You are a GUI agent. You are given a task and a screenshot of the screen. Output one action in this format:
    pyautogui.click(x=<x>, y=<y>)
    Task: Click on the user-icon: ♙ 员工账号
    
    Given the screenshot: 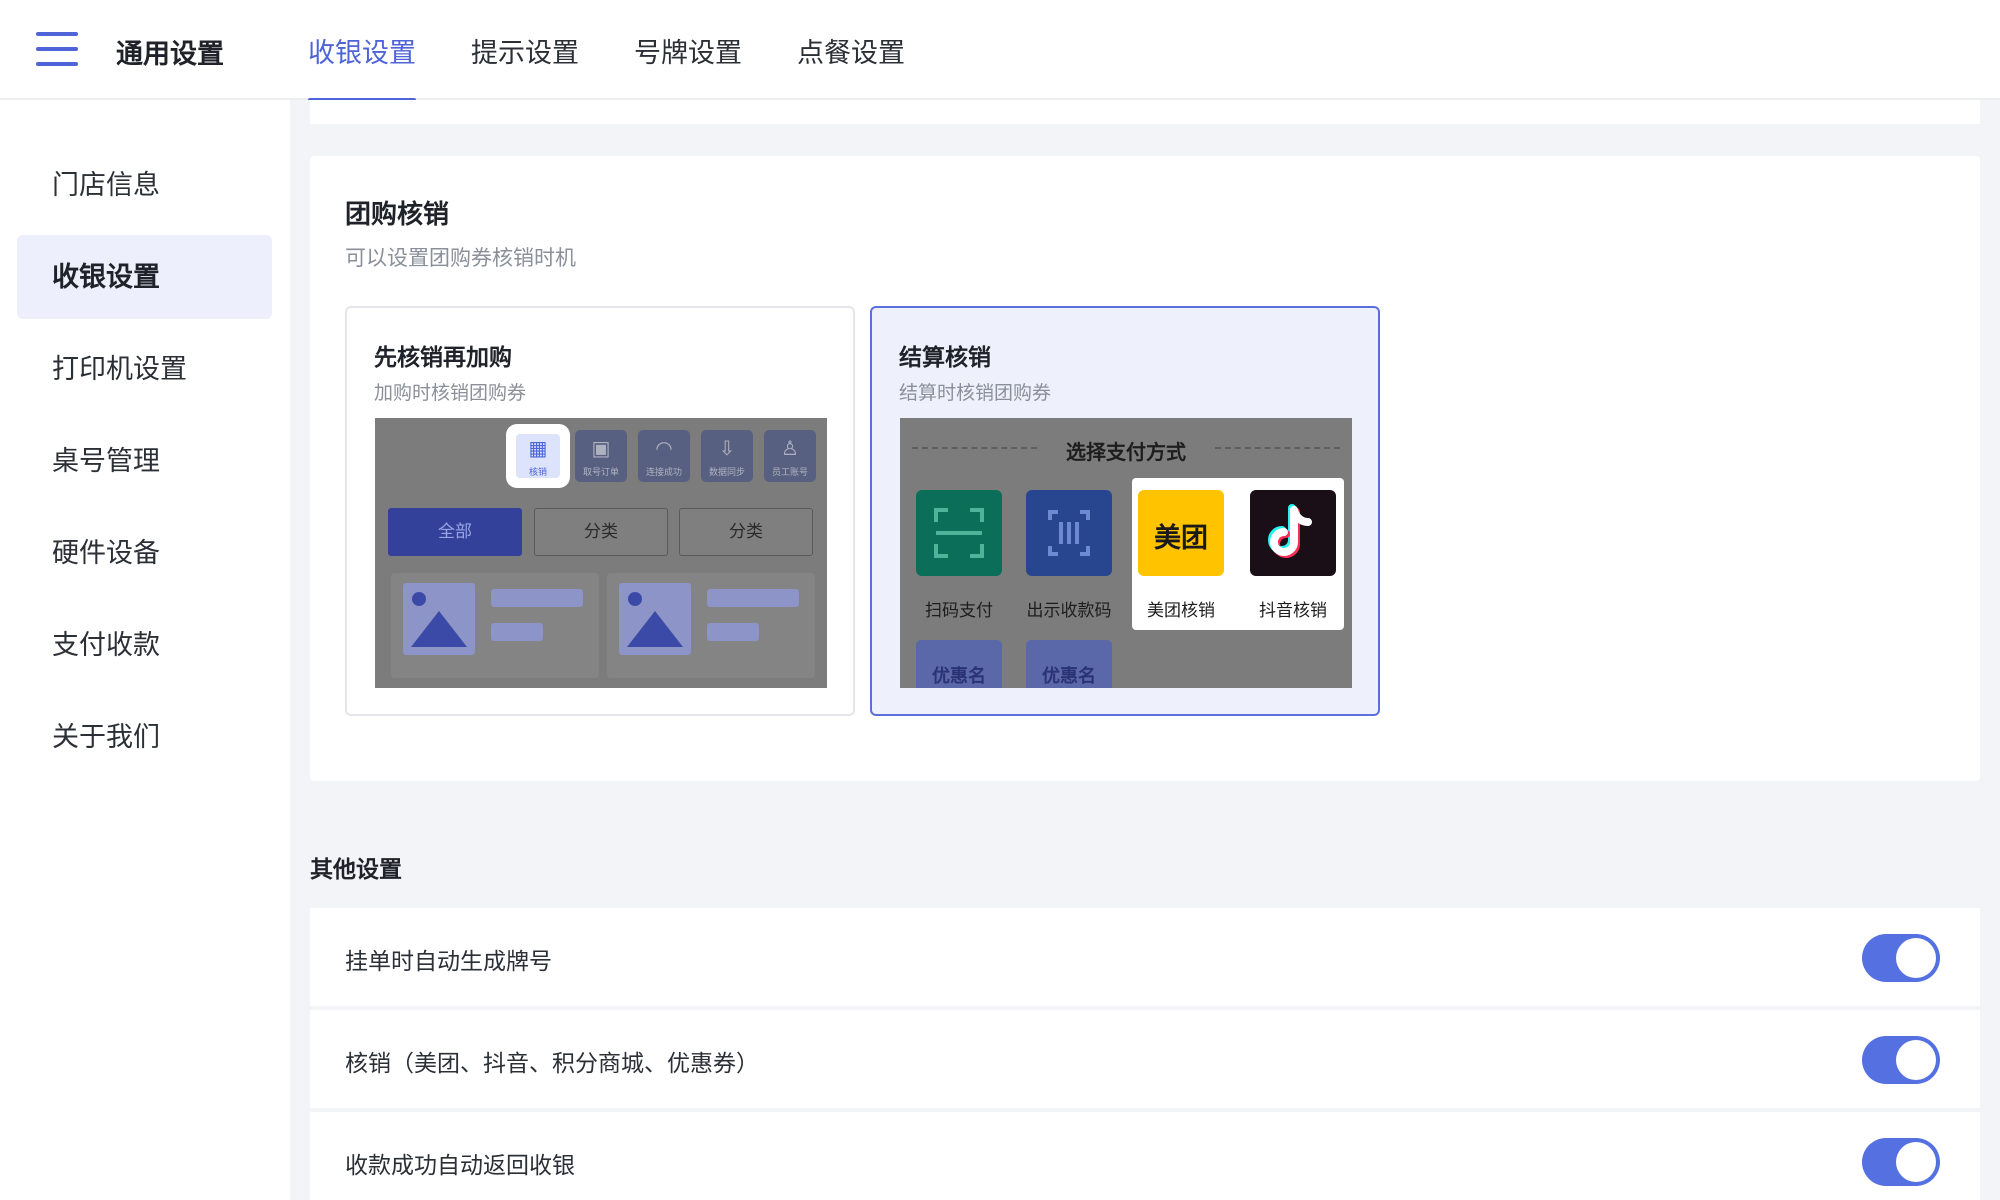 What is the action you would take?
    pyautogui.click(x=790, y=456)
    